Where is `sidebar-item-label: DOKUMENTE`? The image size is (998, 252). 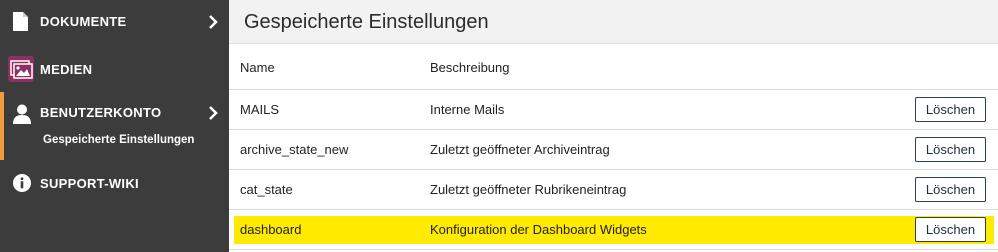
sidebar-item-label: DOKUMENTE is located at coordinates (83, 21).